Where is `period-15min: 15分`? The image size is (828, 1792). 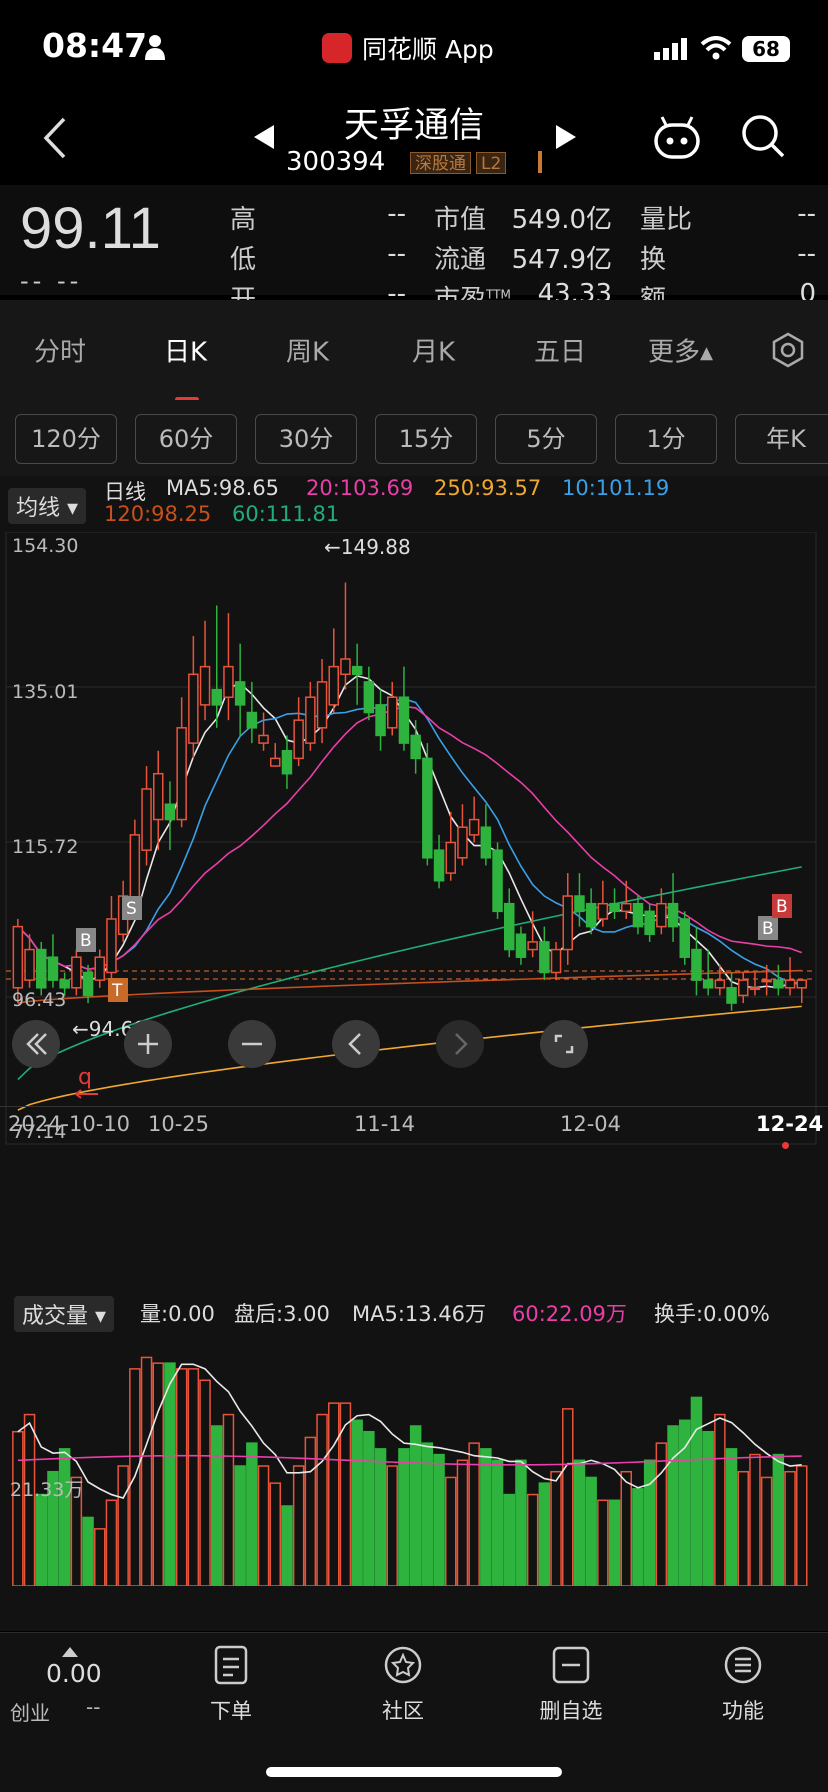 period-15min: 15分 is located at coordinates (426, 439).